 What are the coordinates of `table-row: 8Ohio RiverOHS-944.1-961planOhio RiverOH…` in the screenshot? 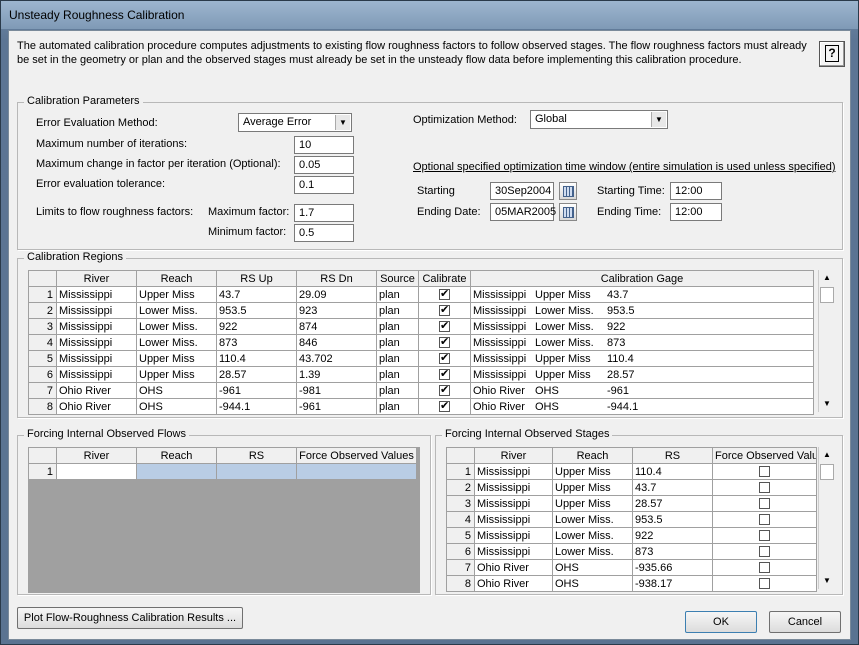 It's located at (421, 406).